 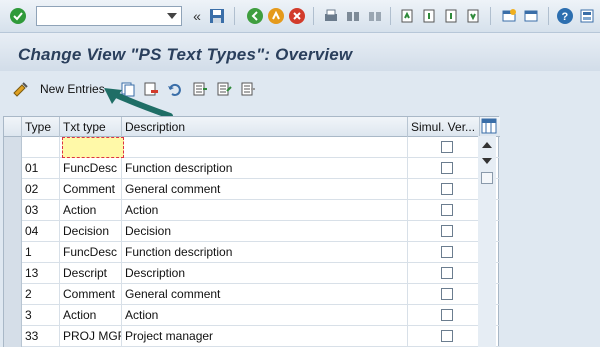 What do you see at coordinates (18, 16) in the screenshot?
I see `check-icon` at bounding box center [18, 16].